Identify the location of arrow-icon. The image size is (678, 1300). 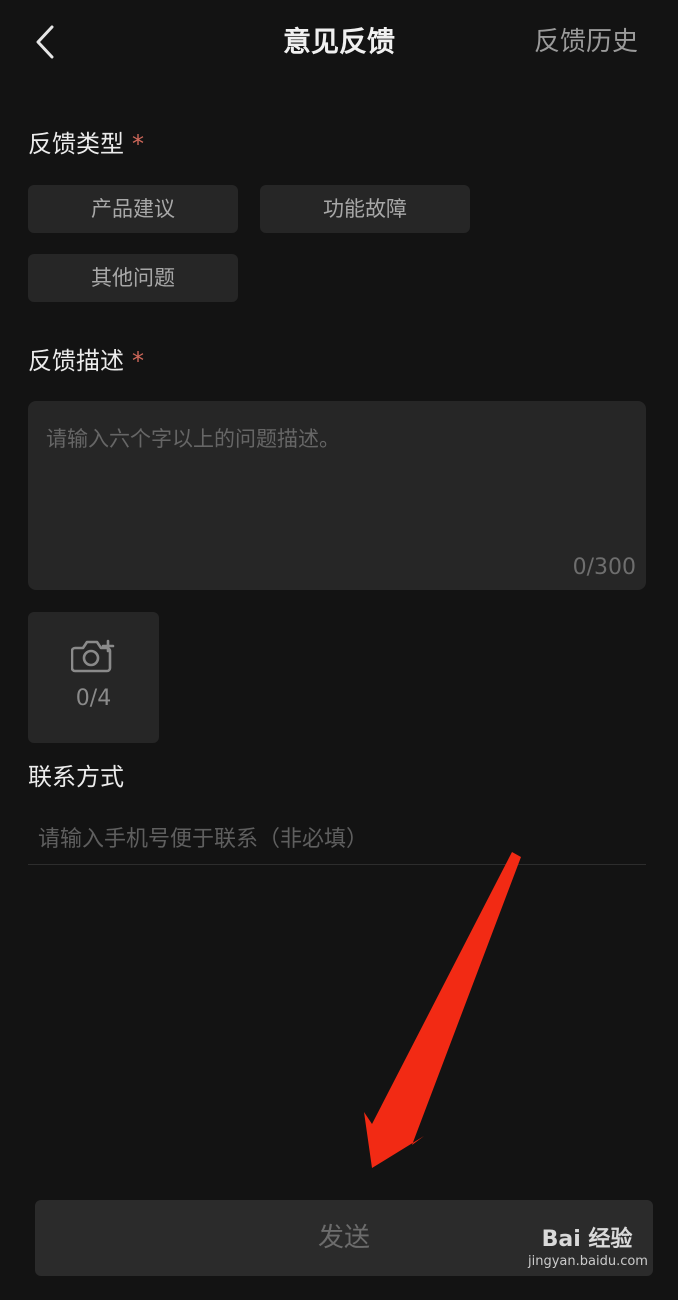
(442, 1010).